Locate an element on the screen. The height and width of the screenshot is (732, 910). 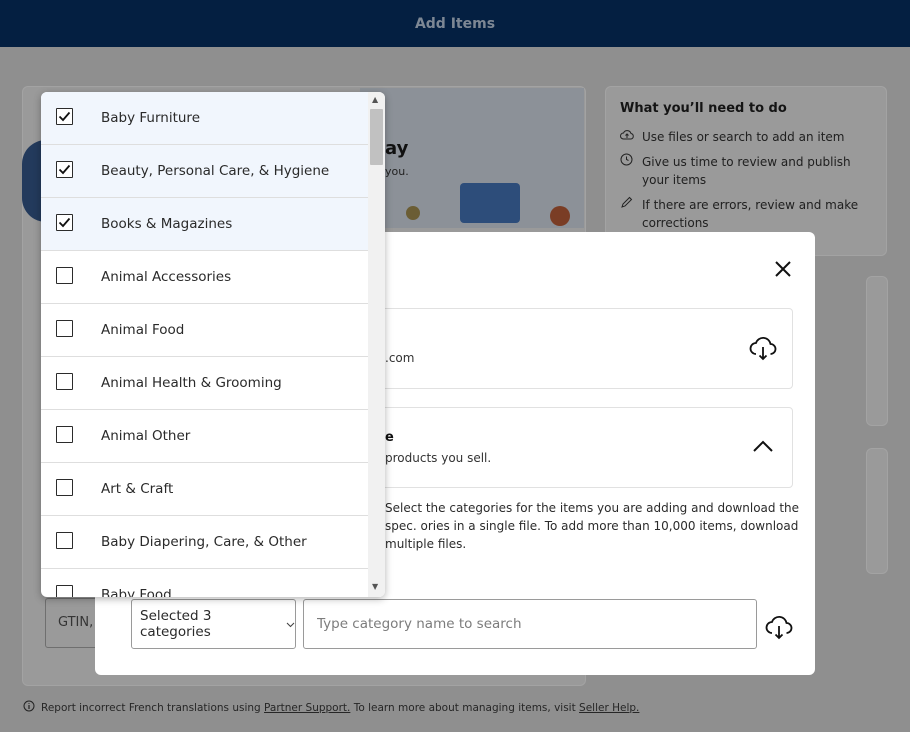
upload-option-subtitle: .com is located at coordinates (400, 358).